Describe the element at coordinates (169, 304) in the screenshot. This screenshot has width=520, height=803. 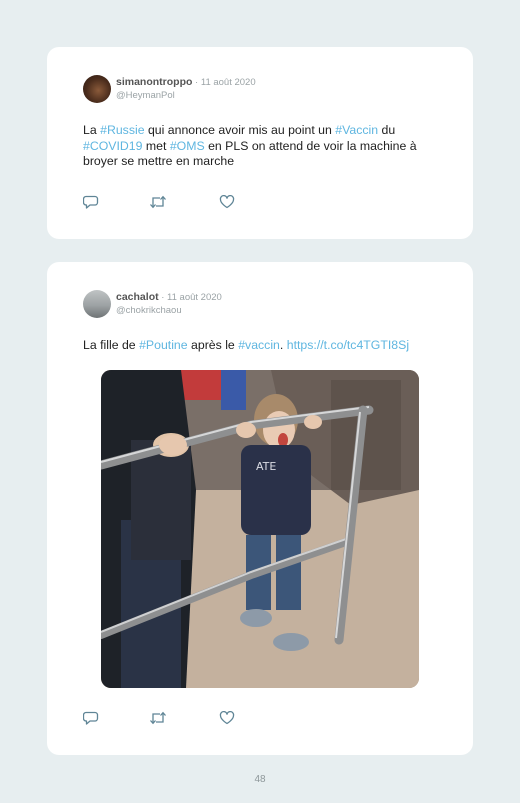
I see `tweet-header: cachalot · 11 août 2020 @chokrikchaou` at that location.